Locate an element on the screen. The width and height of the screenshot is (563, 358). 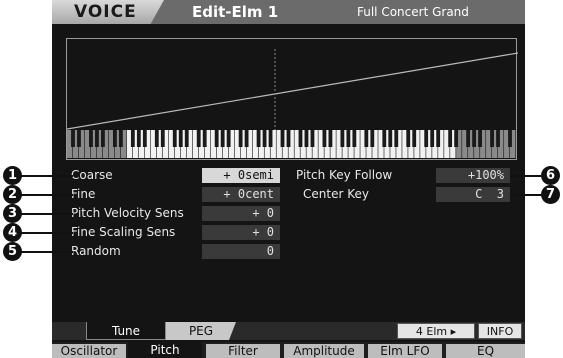
fine-value: + 0cent is located at coordinates (241, 194).